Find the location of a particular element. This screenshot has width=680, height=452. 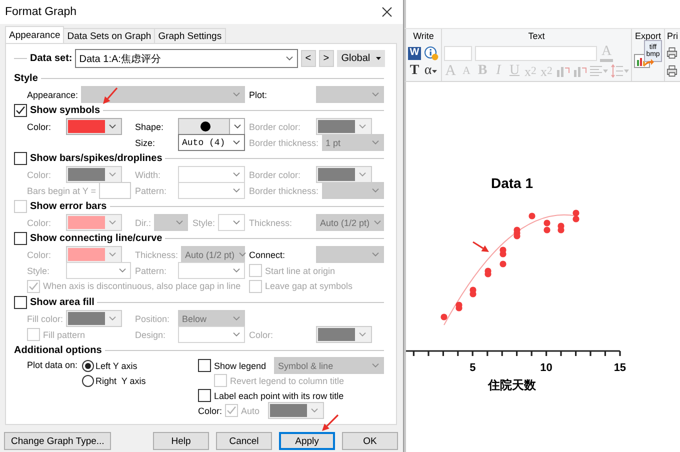

chart-title: Data 1 is located at coordinates (512, 183).